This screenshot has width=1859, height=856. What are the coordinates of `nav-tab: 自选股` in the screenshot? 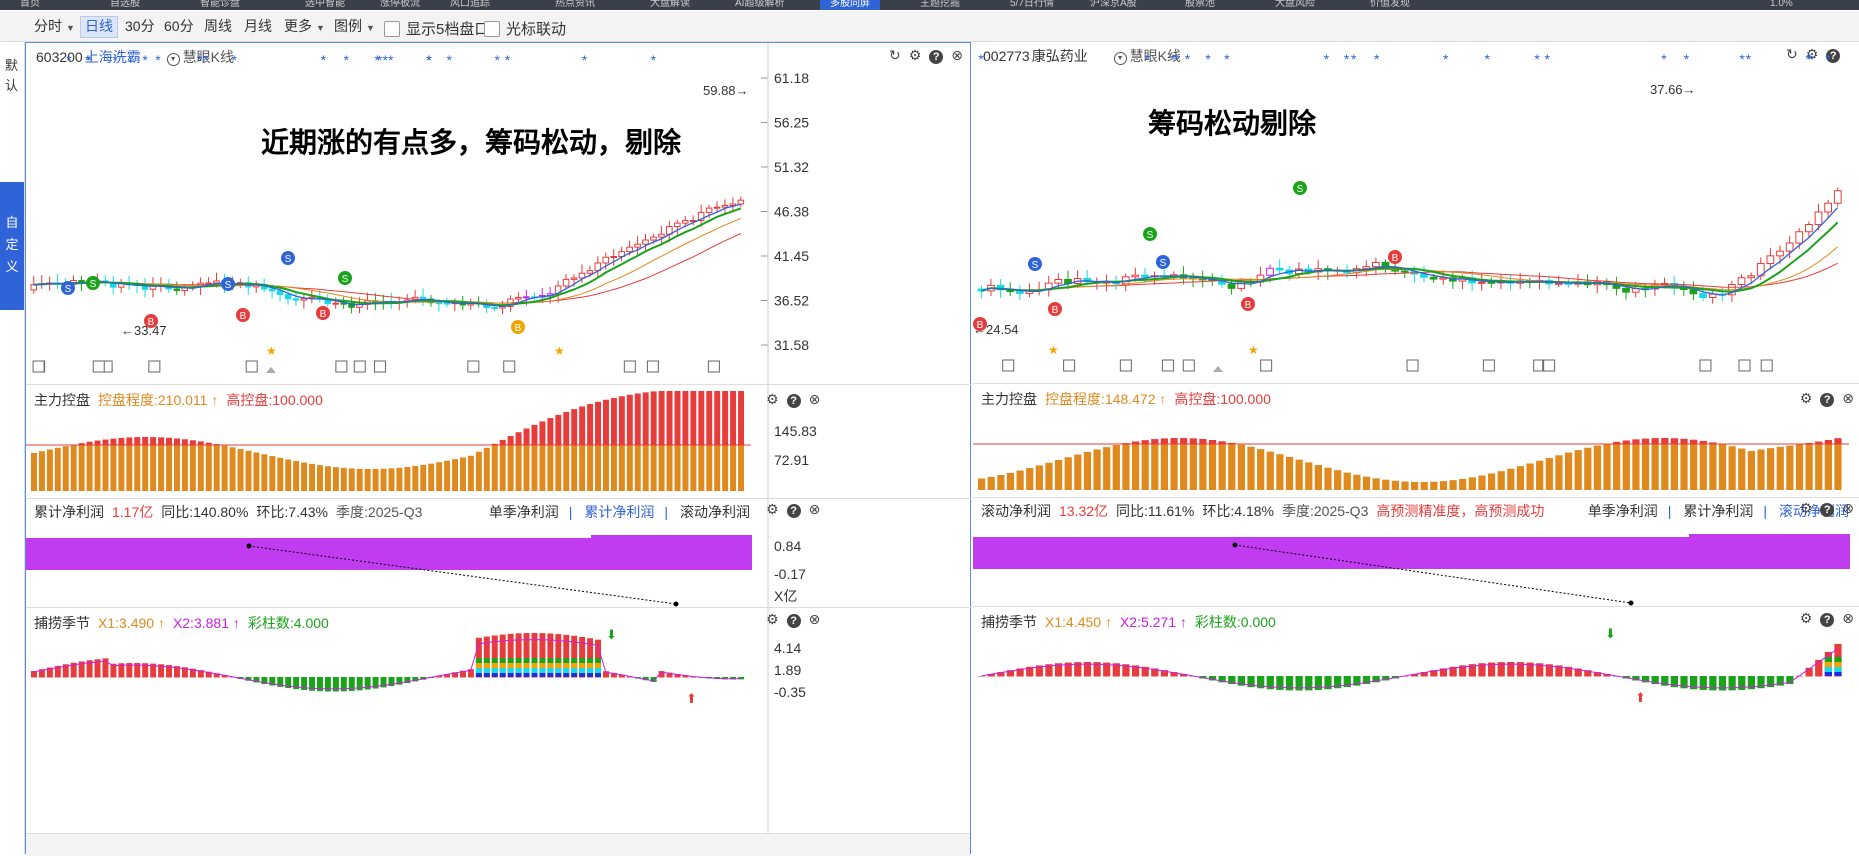 It's located at (125, 5).